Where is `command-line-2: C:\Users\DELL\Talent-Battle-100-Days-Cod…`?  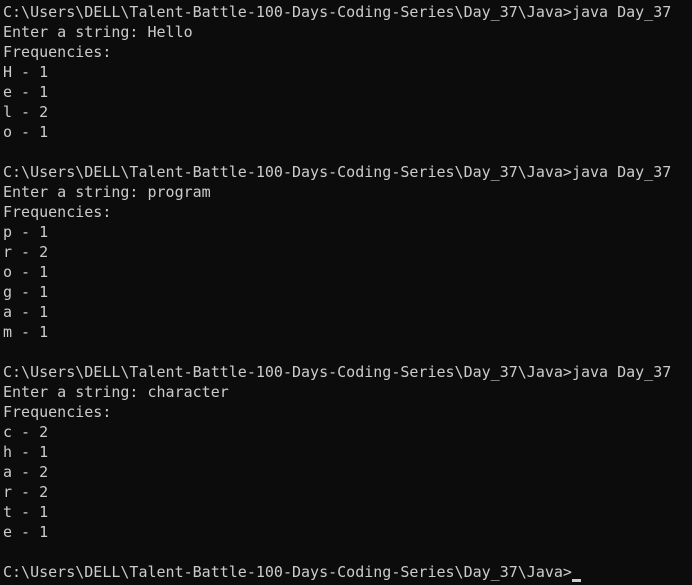 command-line-2: C:\Users\DELL\Talent-Battle-100-Days-Cod… is located at coordinates (337, 172).